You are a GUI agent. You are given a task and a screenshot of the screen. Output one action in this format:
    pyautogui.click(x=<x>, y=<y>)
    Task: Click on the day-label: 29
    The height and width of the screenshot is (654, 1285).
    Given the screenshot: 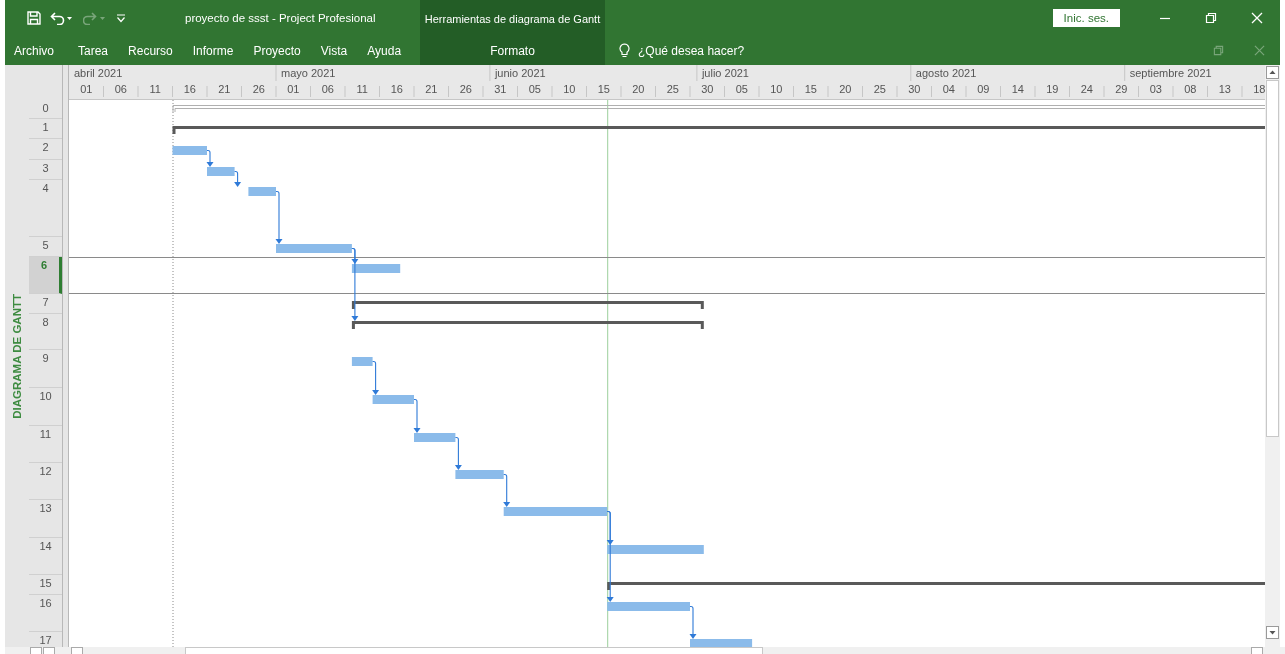 What is the action you would take?
    pyautogui.click(x=1121, y=89)
    